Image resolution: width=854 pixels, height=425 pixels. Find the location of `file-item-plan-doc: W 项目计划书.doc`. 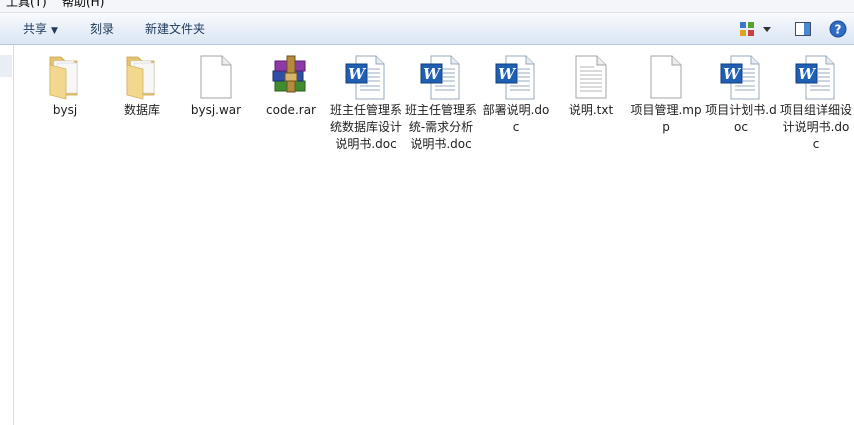

file-item-plan-doc: W 项目计划书.doc is located at coordinates (741, 94).